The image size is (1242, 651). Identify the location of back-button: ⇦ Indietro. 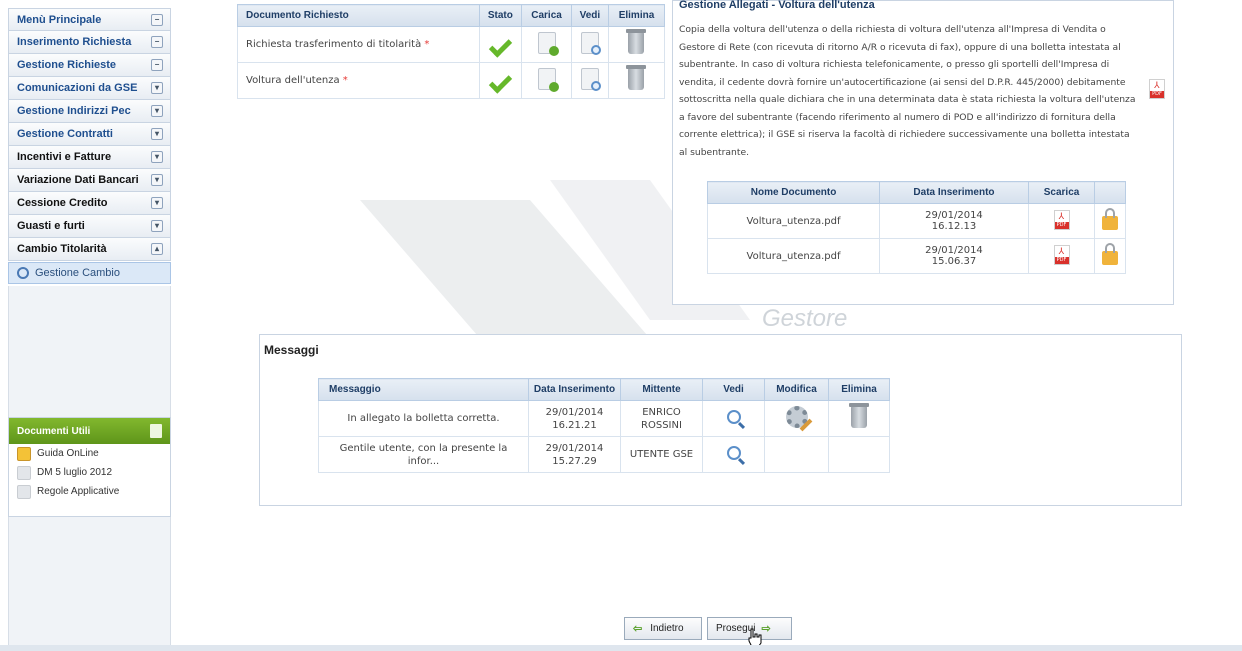
(663, 628).